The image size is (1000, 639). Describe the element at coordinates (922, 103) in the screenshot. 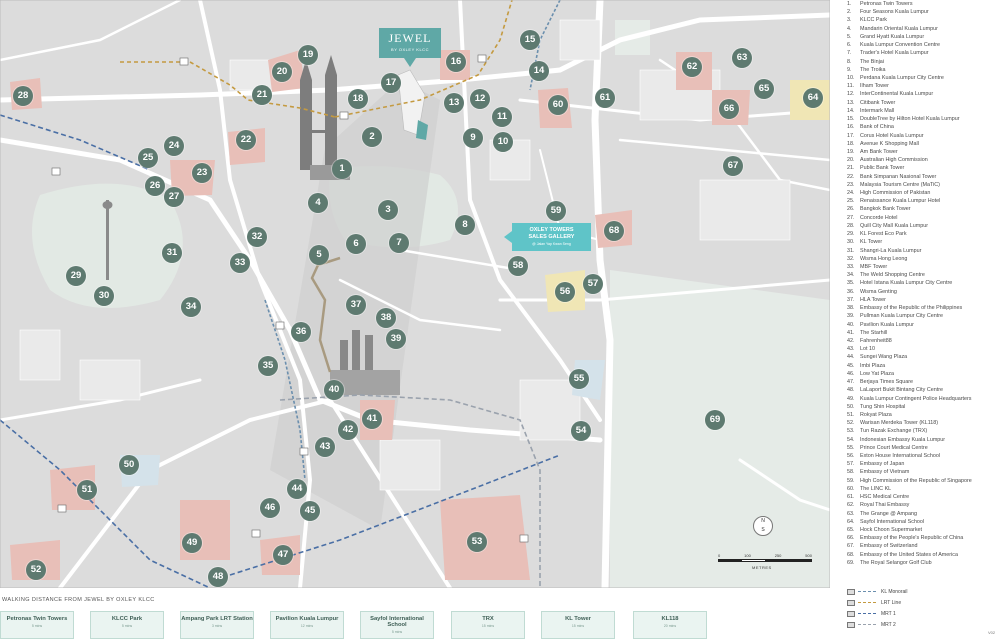

I see `legend-item: 13. Citibank Tower` at that location.